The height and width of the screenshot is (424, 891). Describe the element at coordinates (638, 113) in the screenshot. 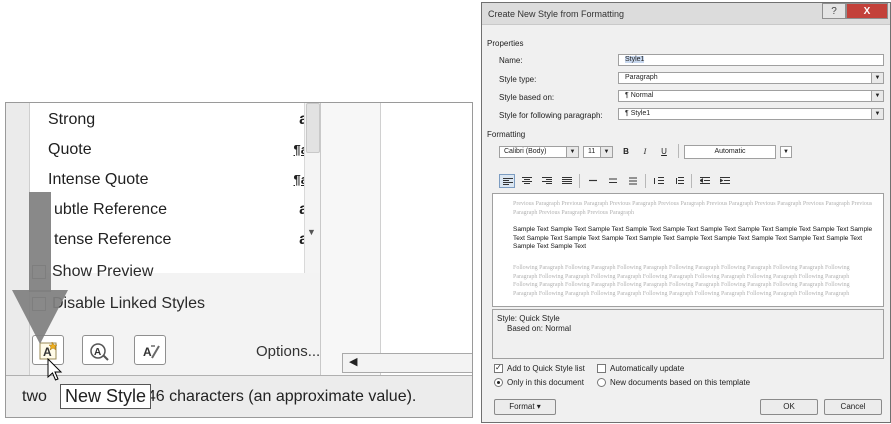

I see `following-value: ¶ Style1` at that location.